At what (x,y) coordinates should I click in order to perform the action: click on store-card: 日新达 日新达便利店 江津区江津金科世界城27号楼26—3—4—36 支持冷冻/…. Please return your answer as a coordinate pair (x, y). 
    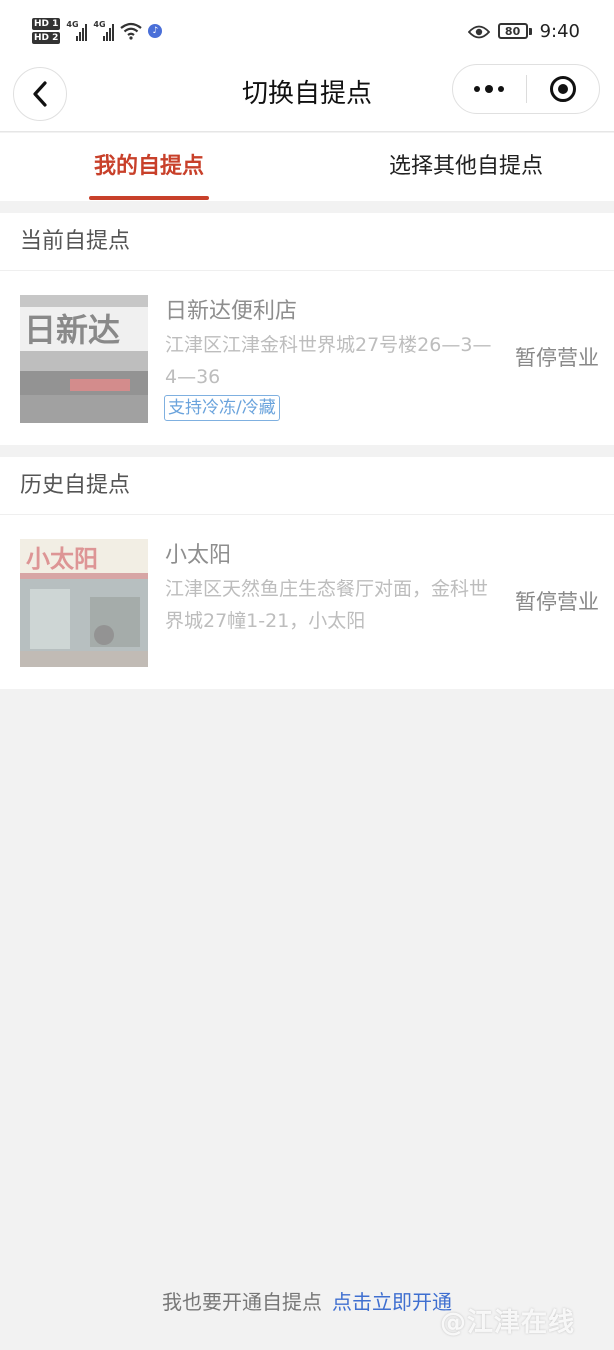
    Looking at the image, I should click on (307, 358).